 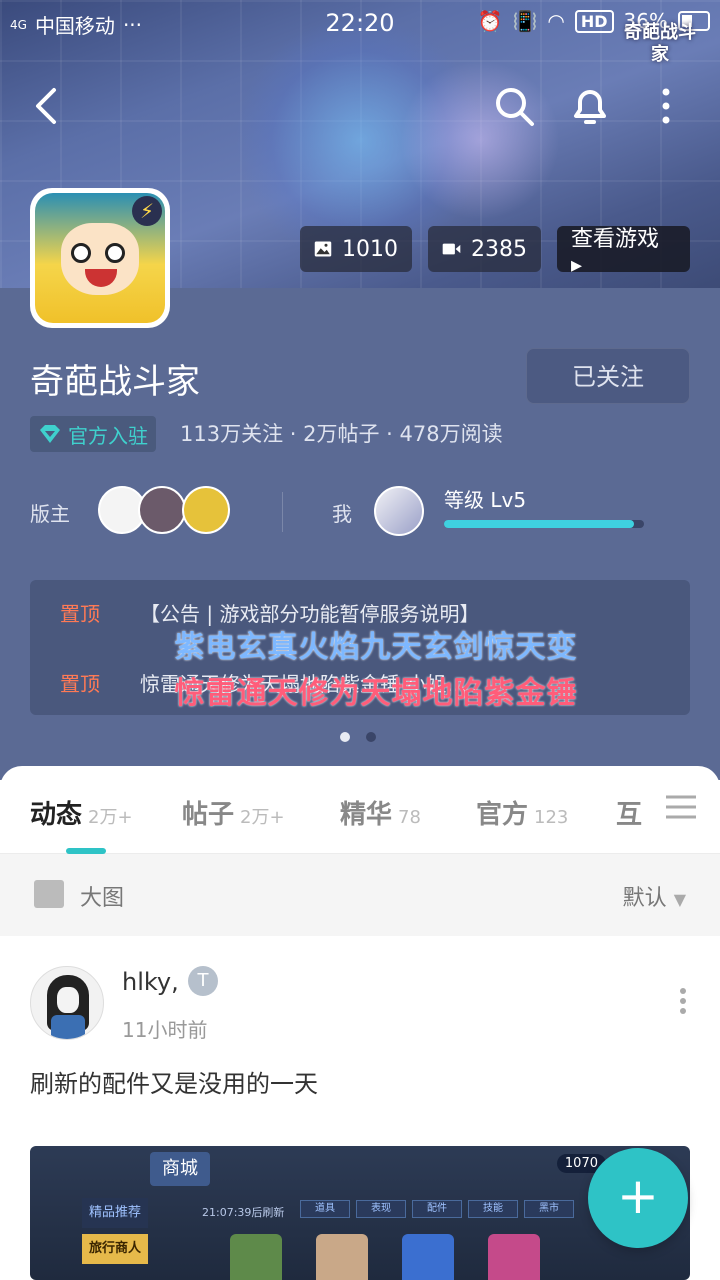 What do you see at coordinates (549, 1209) in the screenshot?
I see `shop-tab: 黑市` at bounding box center [549, 1209].